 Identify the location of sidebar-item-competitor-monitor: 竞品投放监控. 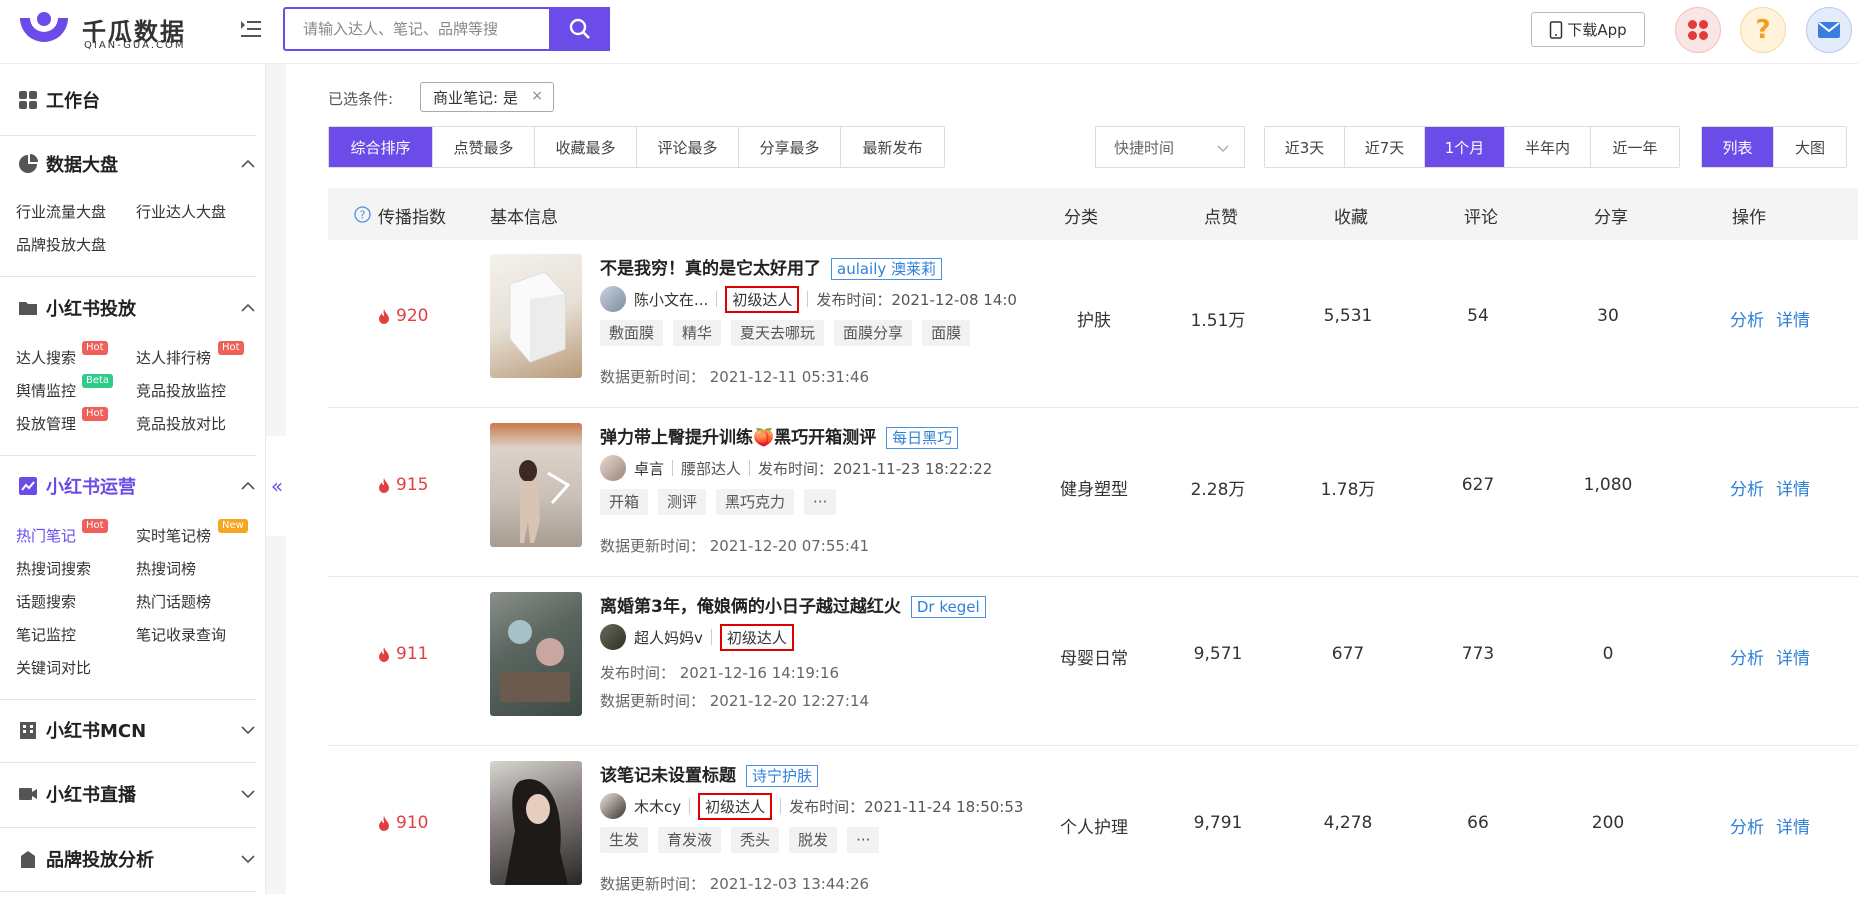
(181, 390).